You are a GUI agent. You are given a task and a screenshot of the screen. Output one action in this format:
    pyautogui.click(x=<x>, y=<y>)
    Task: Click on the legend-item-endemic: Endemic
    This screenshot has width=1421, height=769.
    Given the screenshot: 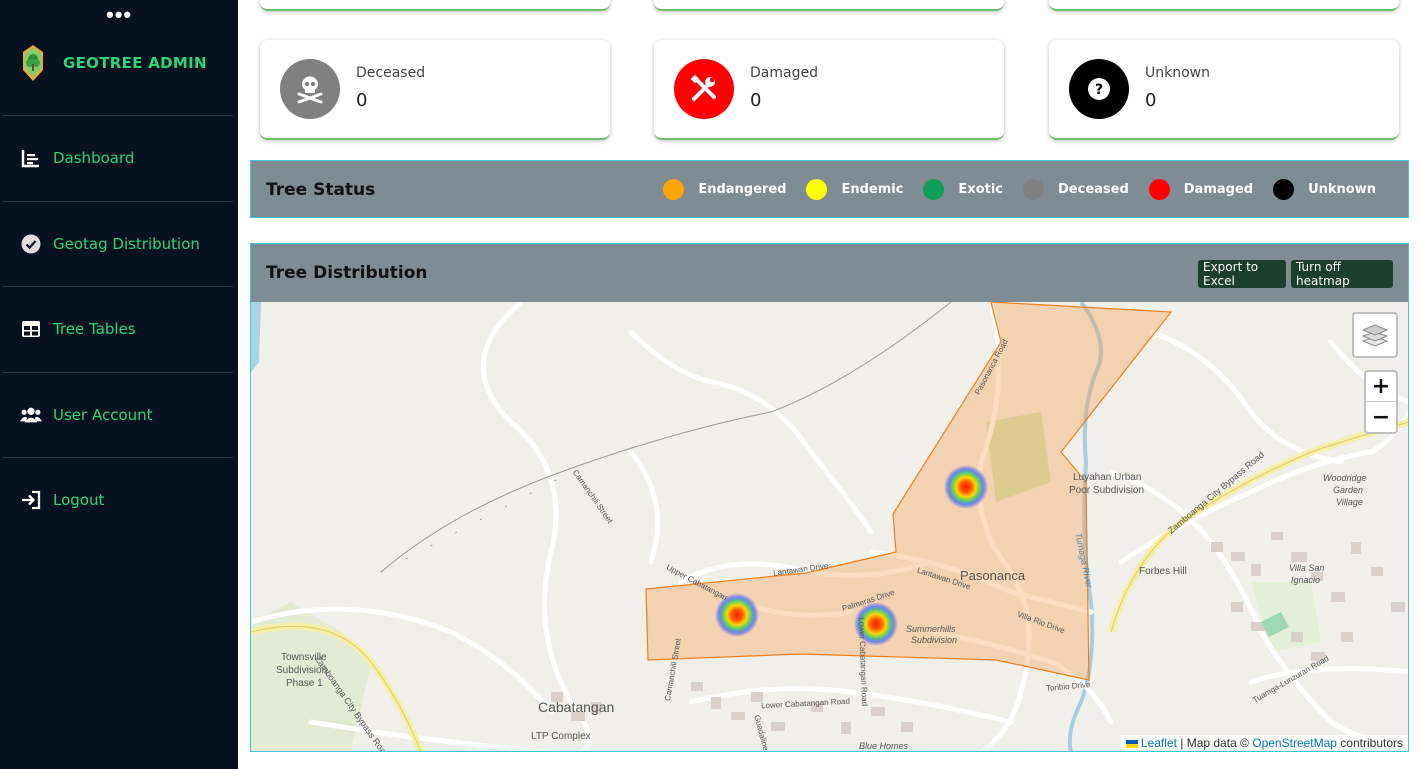 What is the action you would take?
    pyautogui.click(x=855, y=189)
    